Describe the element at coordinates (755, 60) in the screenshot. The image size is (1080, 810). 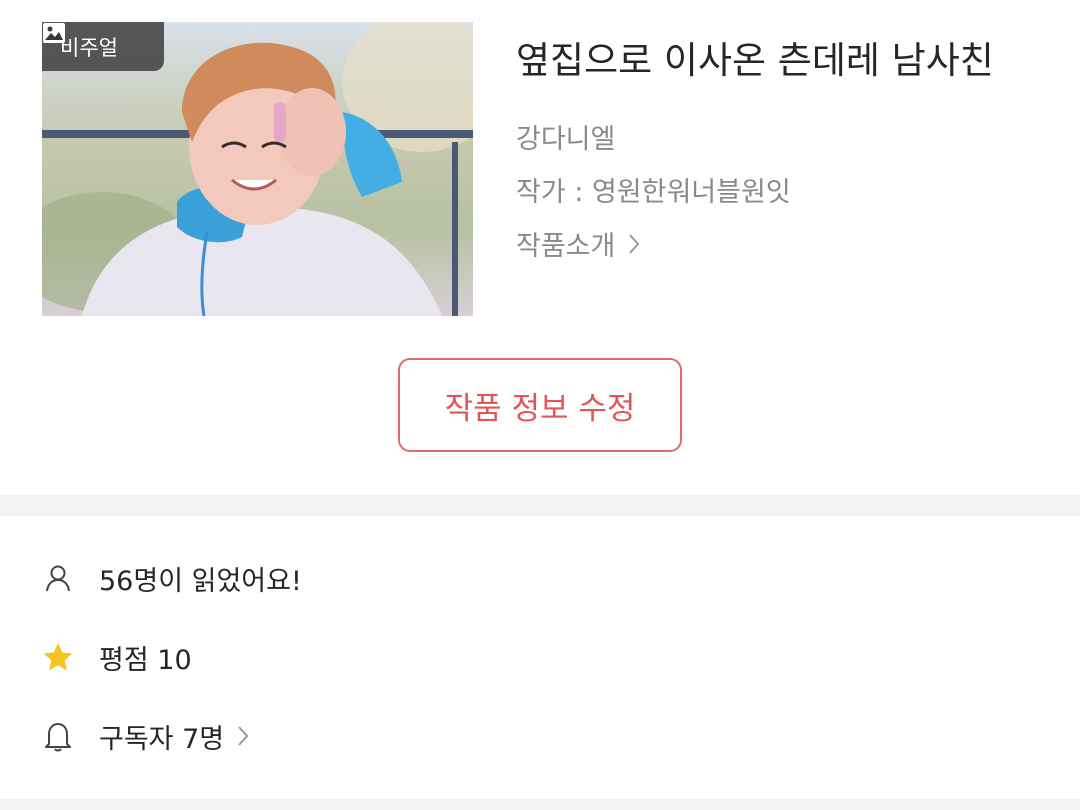
I see `work-title: 옆집으로 이사온 츤데레 남사친` at that location.